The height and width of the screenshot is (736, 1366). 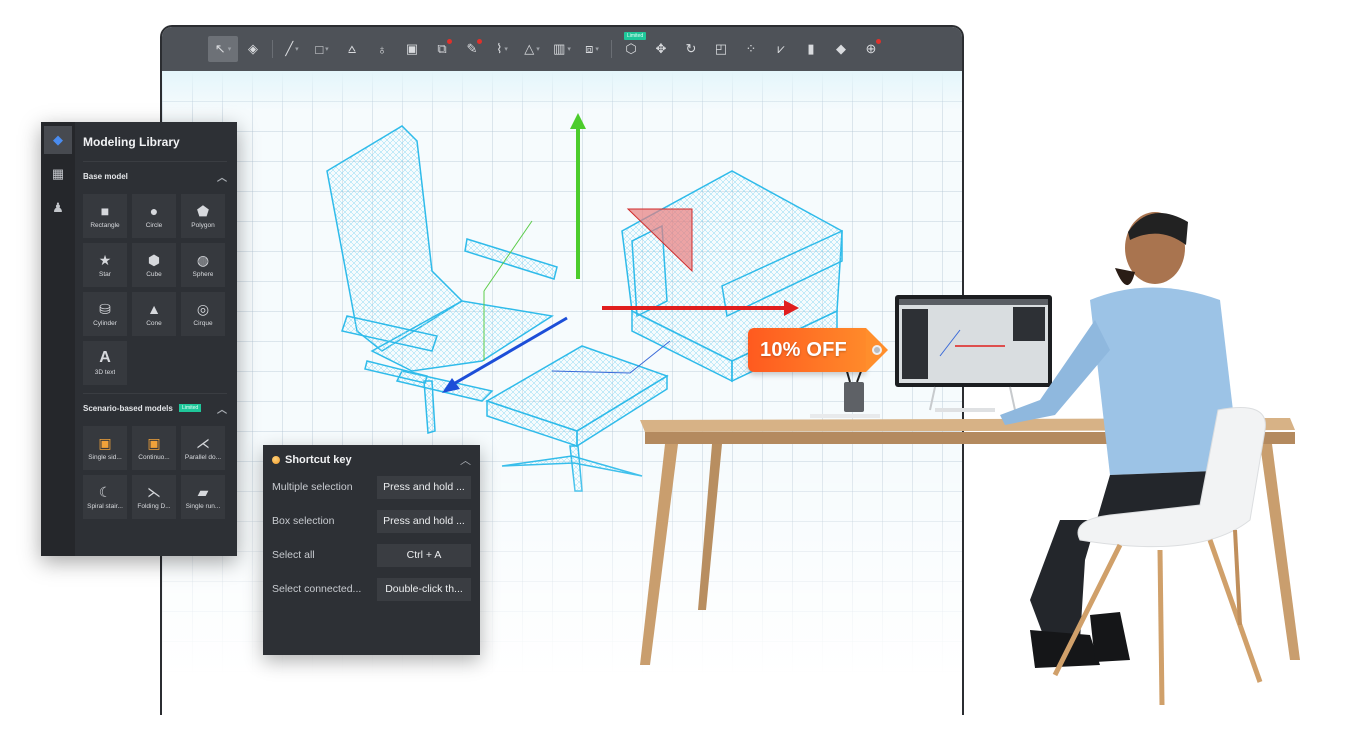 I want to click on model-label: Cone, so click(x=154, y=323).